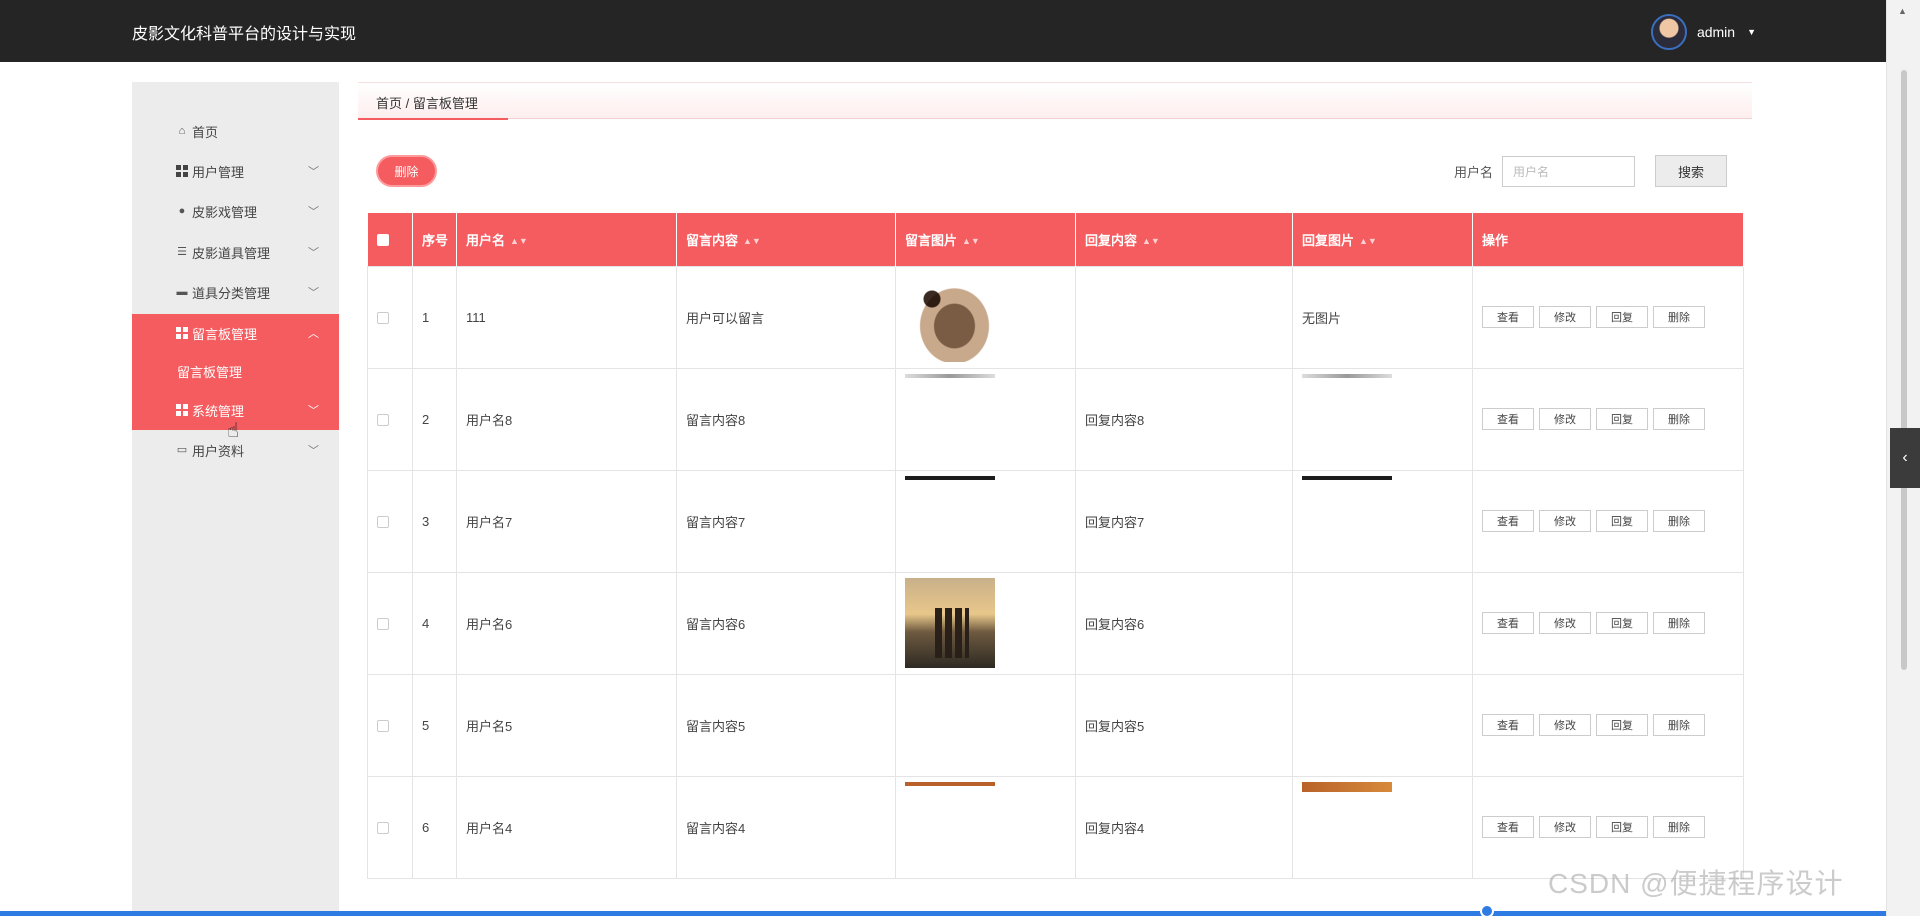 Image resolution: width=1920 pixels, height=916 pixels. Describe the element at coordinates (1382, 239) in the screenshot. I see `column-header-reply-image: 回复图片 ▲▼` at that location.